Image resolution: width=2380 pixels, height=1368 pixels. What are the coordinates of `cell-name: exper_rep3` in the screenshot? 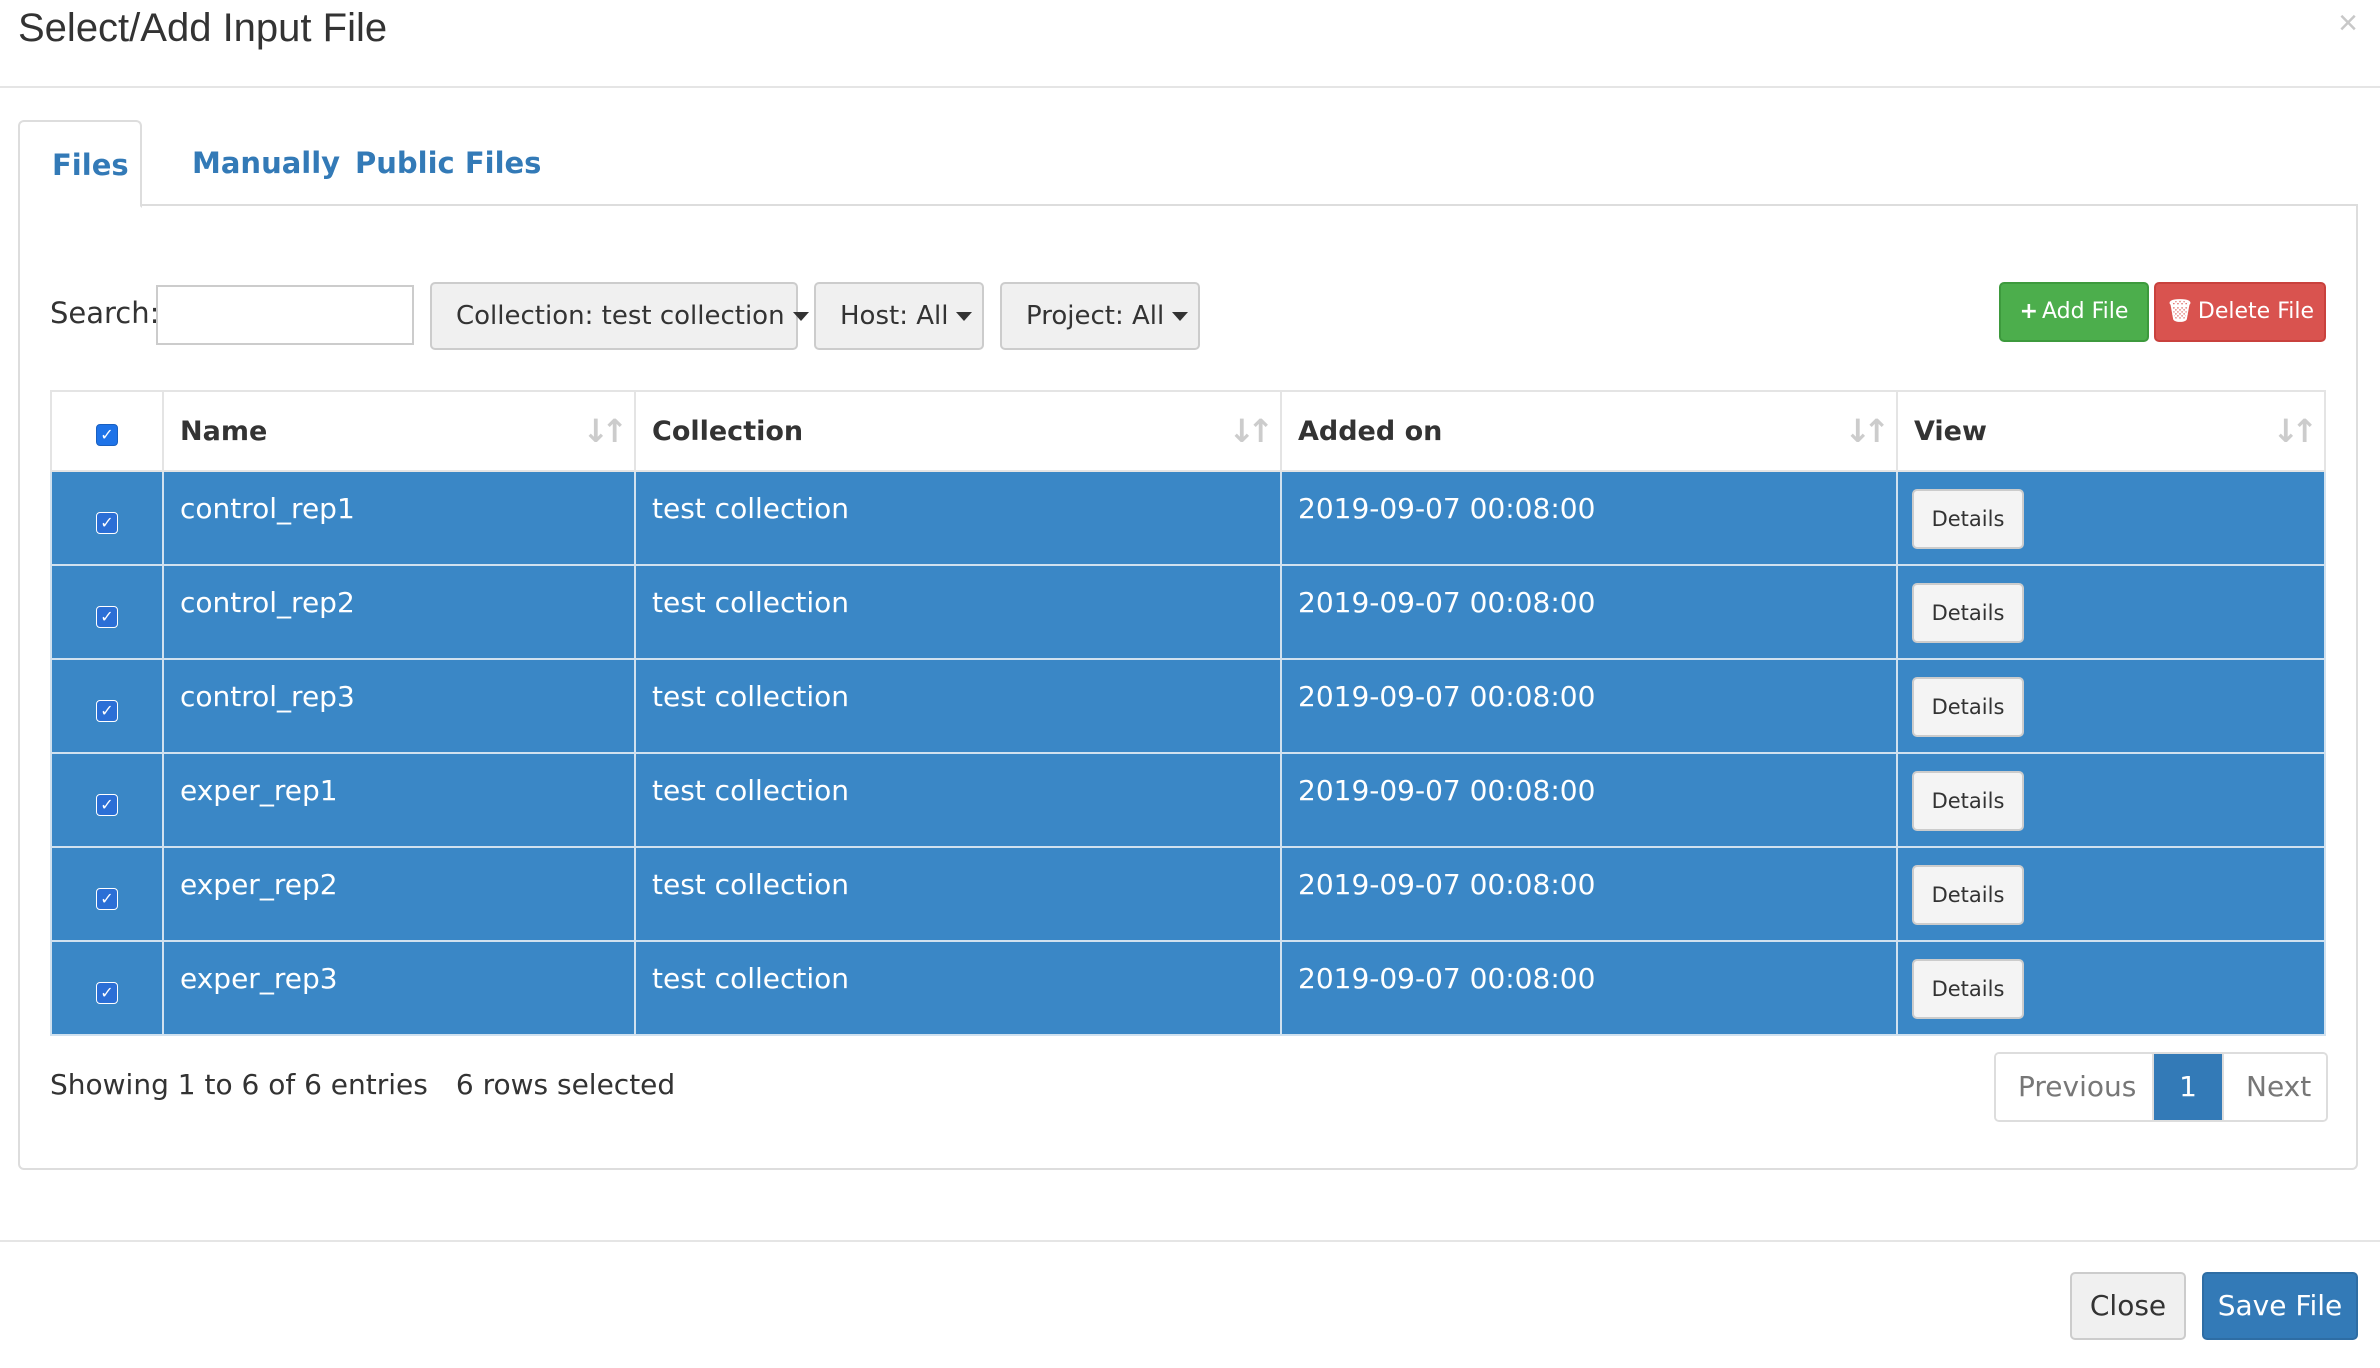 It's located at (399, 988).